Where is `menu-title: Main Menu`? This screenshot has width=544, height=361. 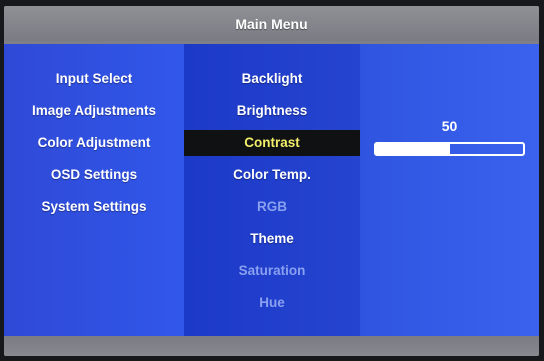
menu-title: Main Menu is located at coordinates (271, 23).